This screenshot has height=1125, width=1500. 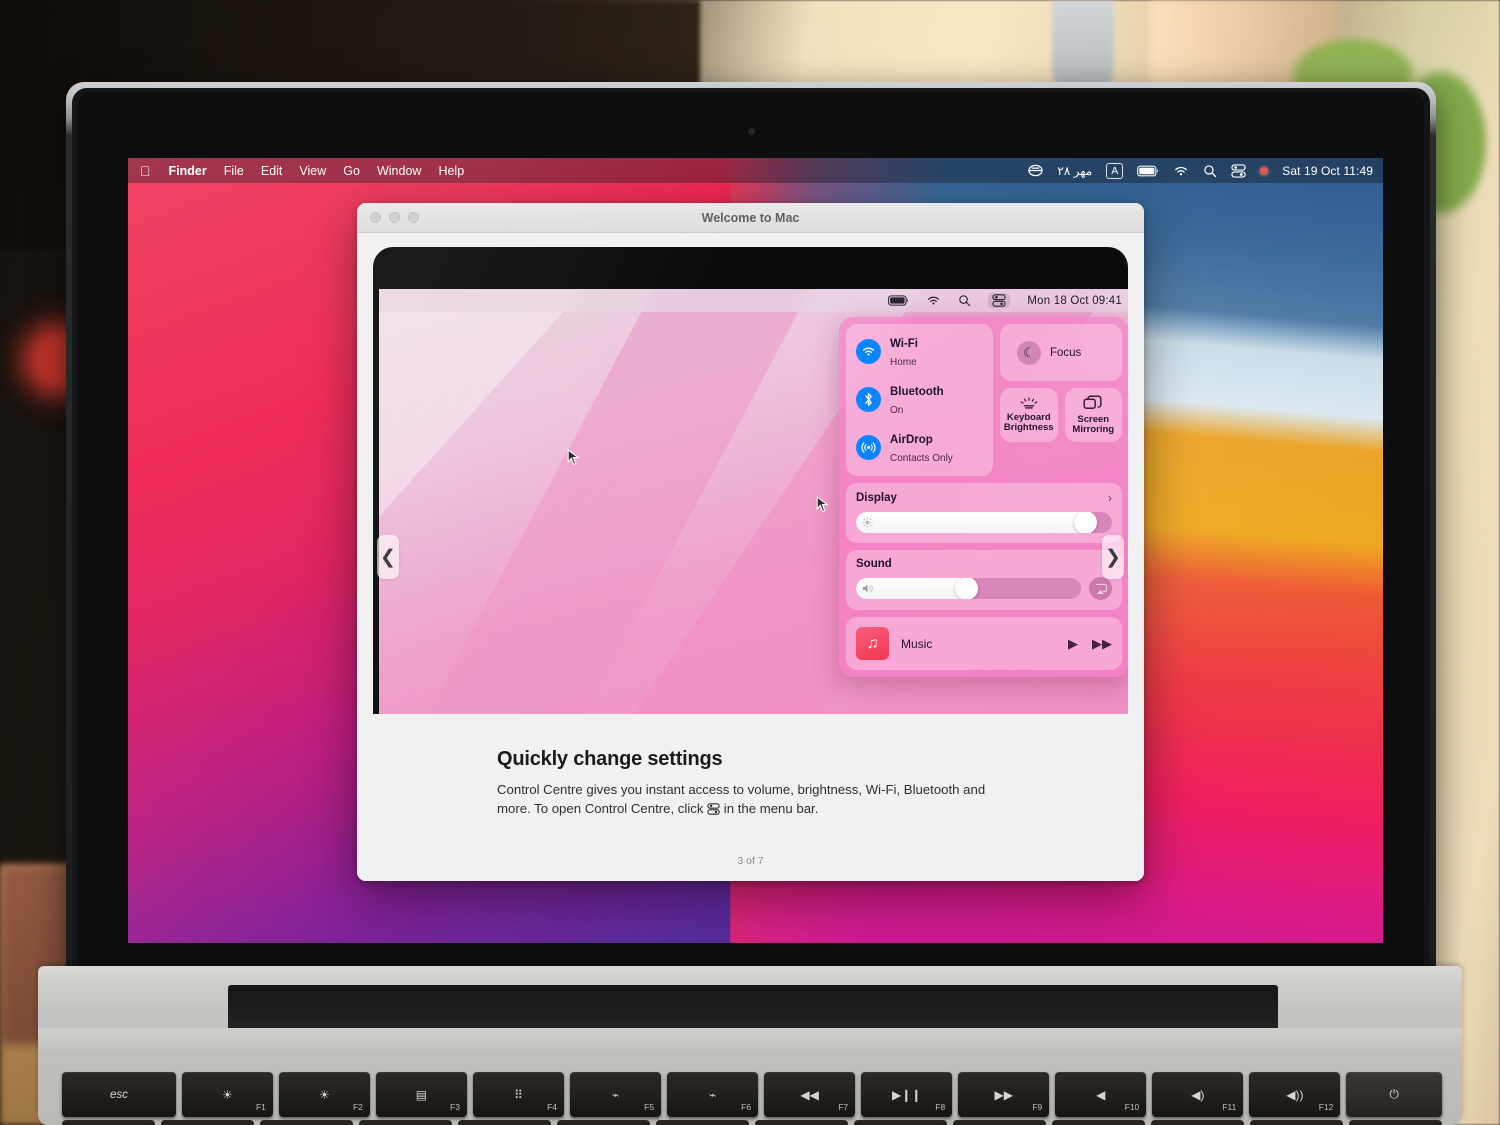 I want to click on wifi-toggle: Wi-Fi Home, so click(x=919, y=352).